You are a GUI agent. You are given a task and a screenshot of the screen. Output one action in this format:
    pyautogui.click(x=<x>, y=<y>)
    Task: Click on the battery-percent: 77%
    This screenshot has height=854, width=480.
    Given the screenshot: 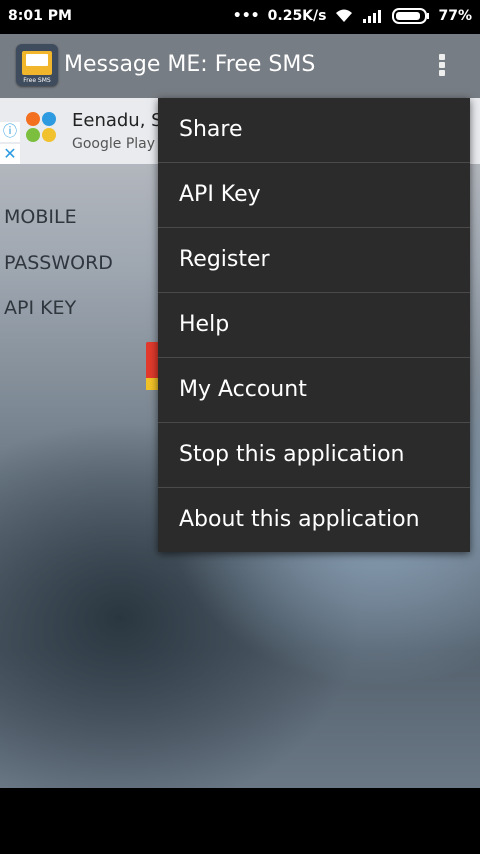 What is the action you would take?
    pyautogui.click(x=455, y=16)
    